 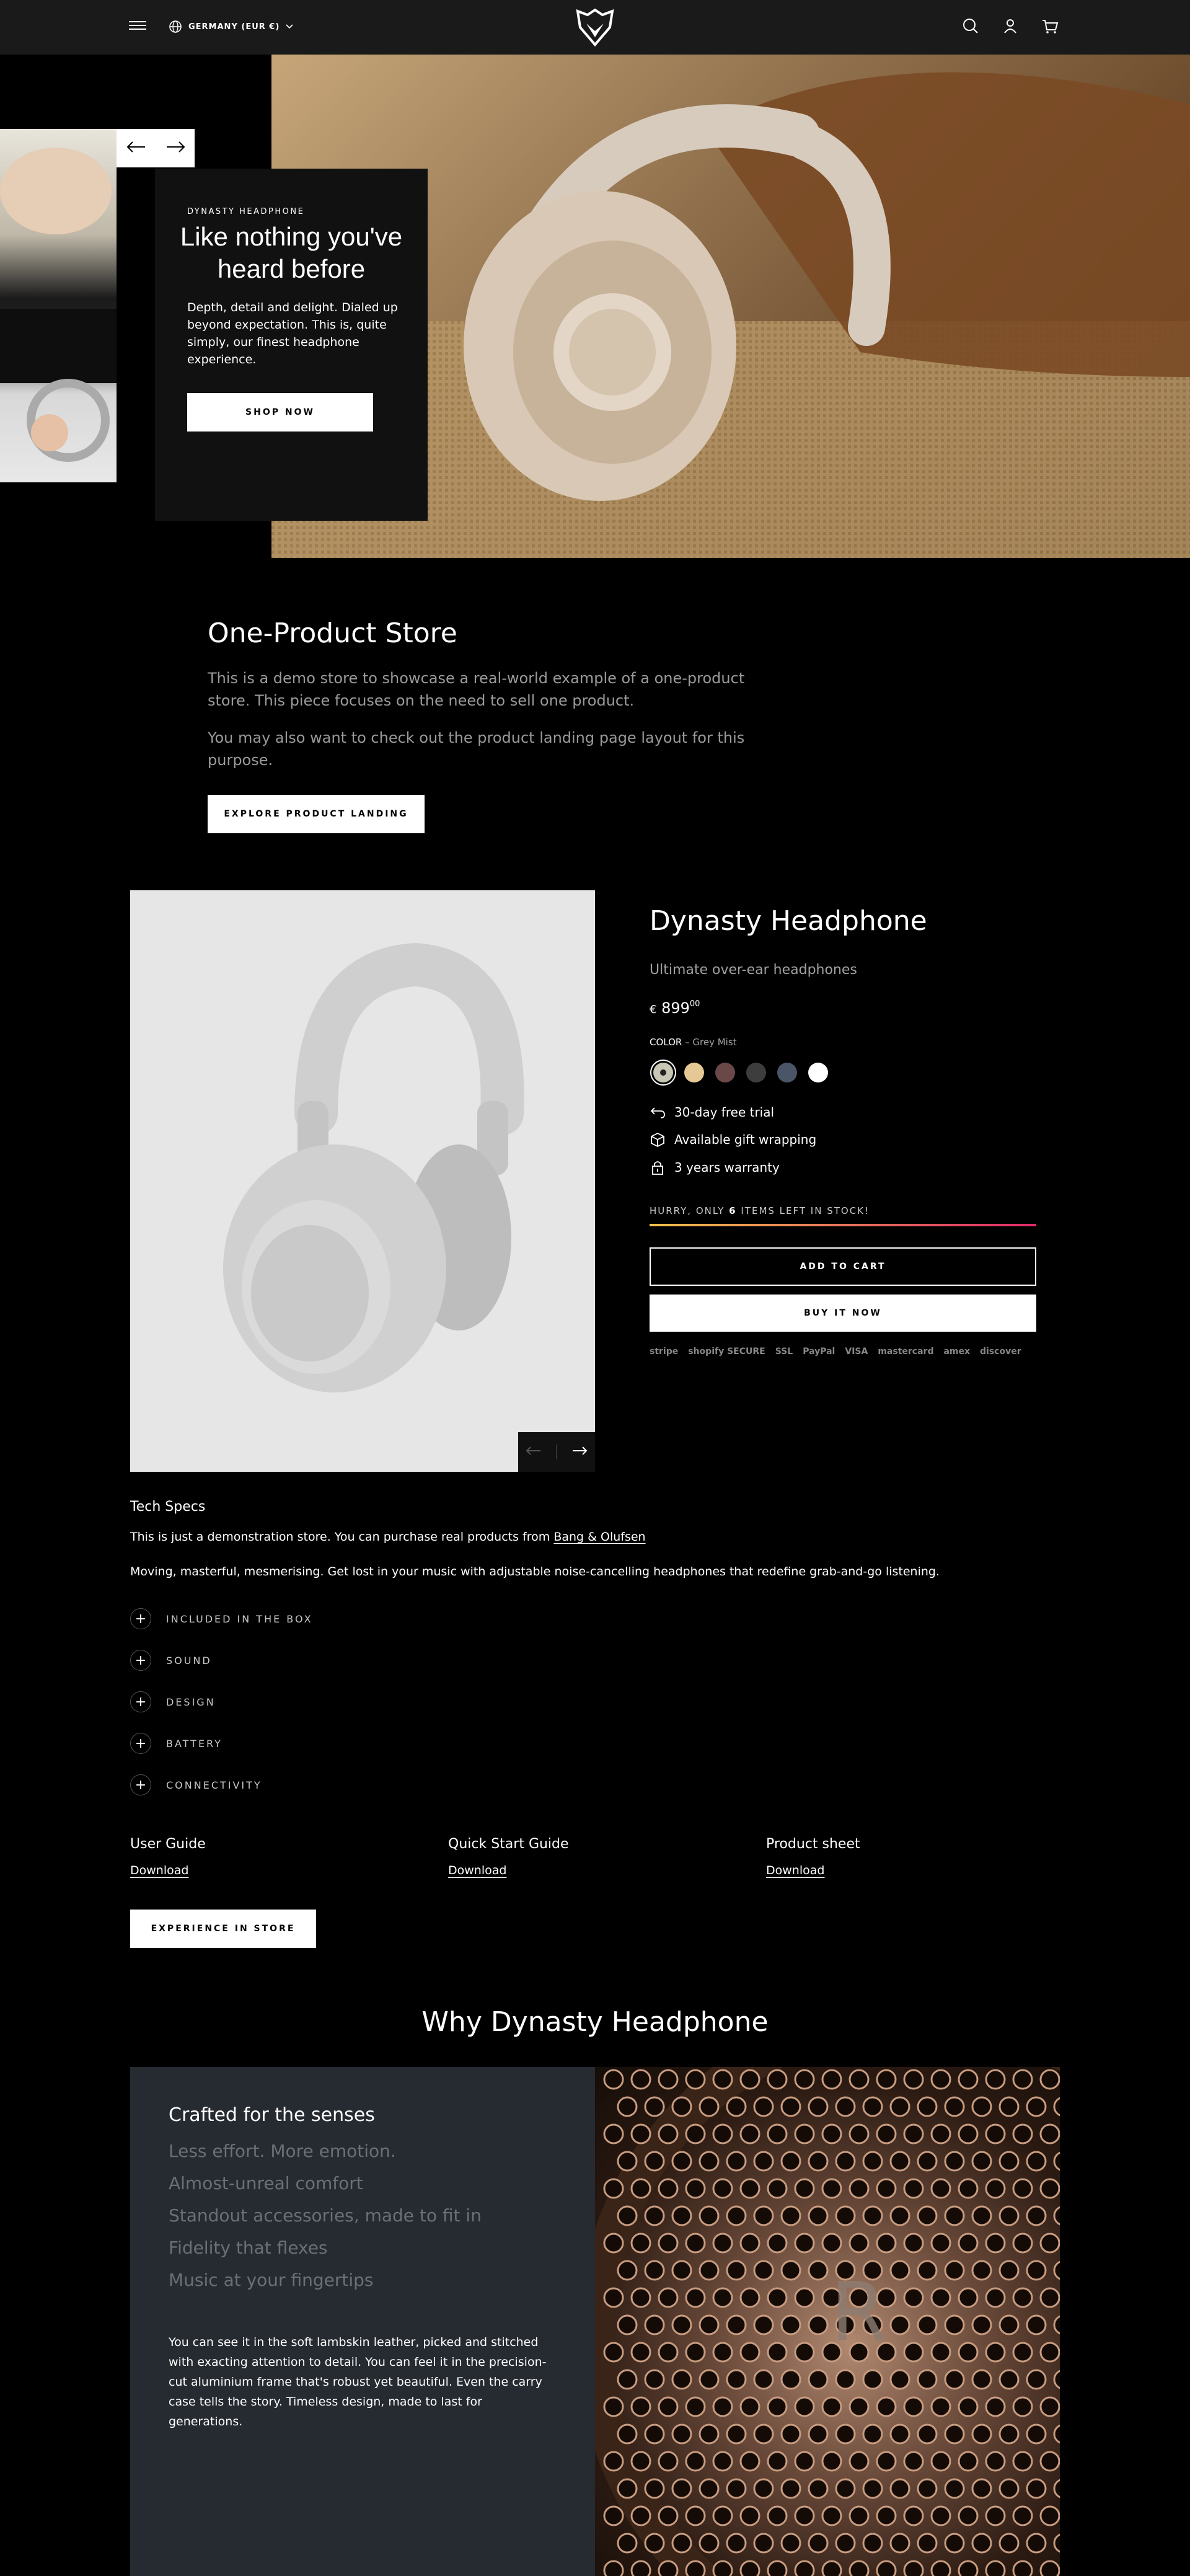 What do you see at coordinates (316, 814) in the screenshot?
I see `explore-product-landing-button: EXPLORE PRODUCT LANDING` at bounding box center [316, 814].